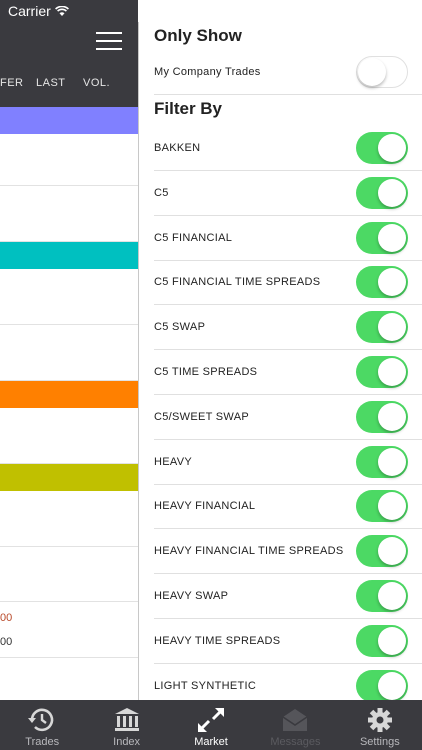  What do you see at coordinates (249, 551) in the screenshot?
I see `filter-label: HEAVY FINANCIAL TIME SPREADS` at bounding box center [249, 551].